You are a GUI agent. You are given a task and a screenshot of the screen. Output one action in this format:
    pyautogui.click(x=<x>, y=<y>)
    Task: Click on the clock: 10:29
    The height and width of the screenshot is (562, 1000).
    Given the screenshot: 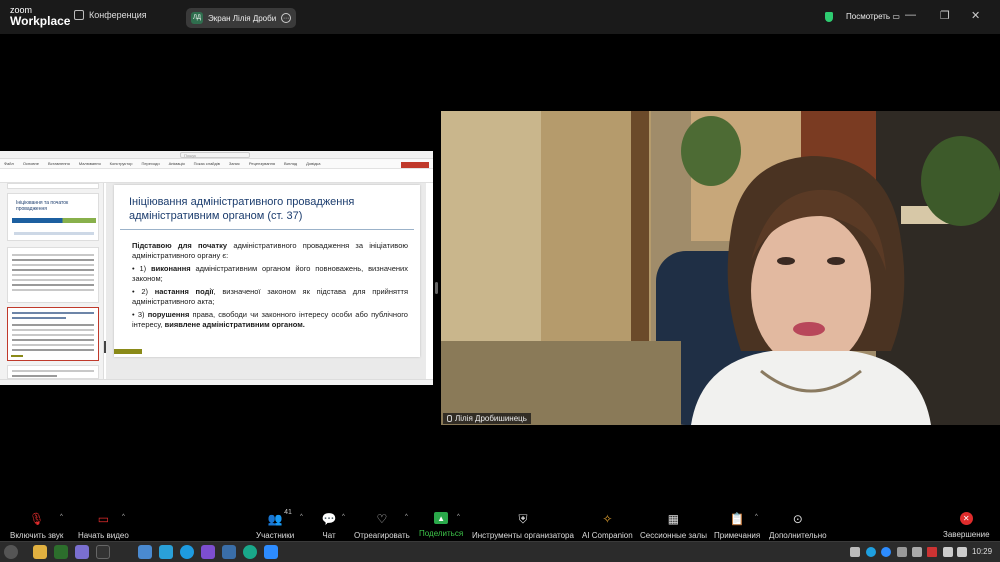 What is the action you would take?
    pyautogui.click(x=982, y=551)
    